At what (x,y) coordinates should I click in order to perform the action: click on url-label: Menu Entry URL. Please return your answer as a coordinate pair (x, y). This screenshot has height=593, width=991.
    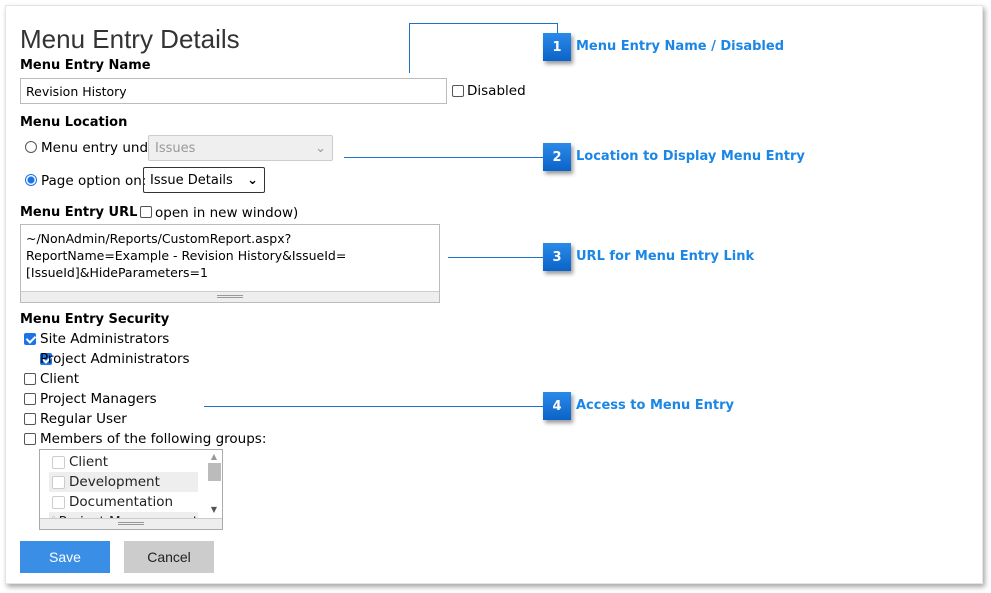
    Looking at the image, I should click on (79, 212).